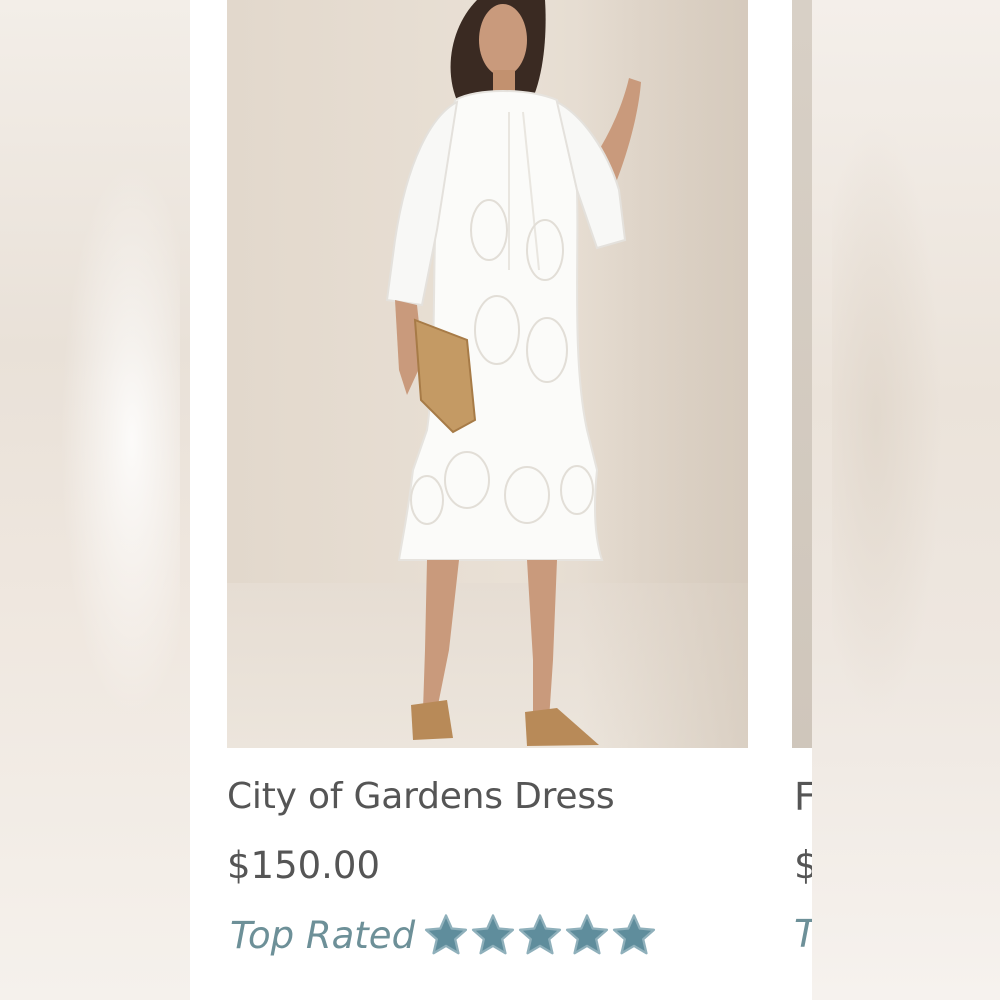 The image size is (1000, 1000). I want to click on product-title: City of Gardens Dress, so click(421, 796).